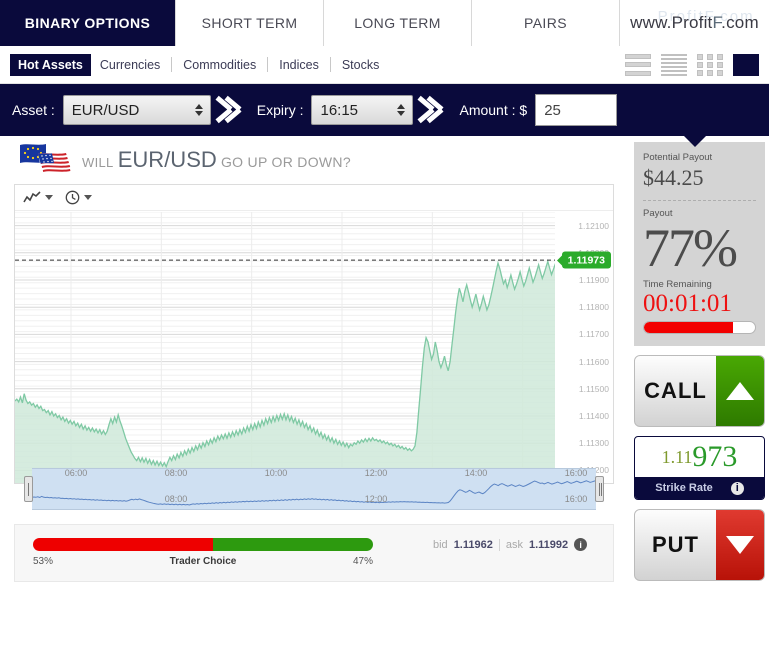 This screenshot has height=658, width=769. What do you see at coordinates (699, 545) in the screenshot?
I see `put-button: PUT` at bounding box center [699, 545].